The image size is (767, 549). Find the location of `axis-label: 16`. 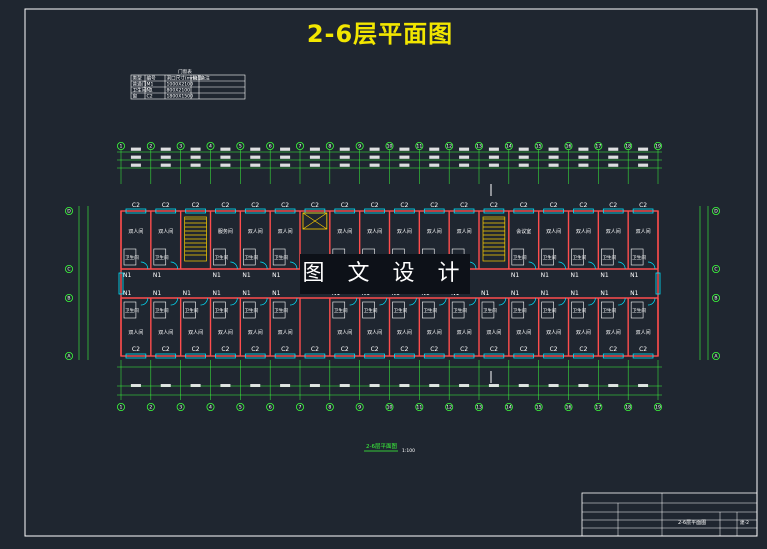

axis-label: 16 is located at coordinates (569, 147).